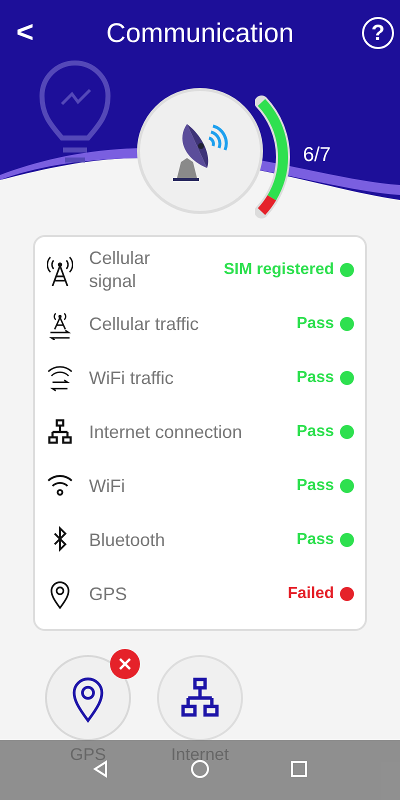 This screenshot has height=800, width=400. I want to click on check-label: Bluetooth, so click(127, 540).